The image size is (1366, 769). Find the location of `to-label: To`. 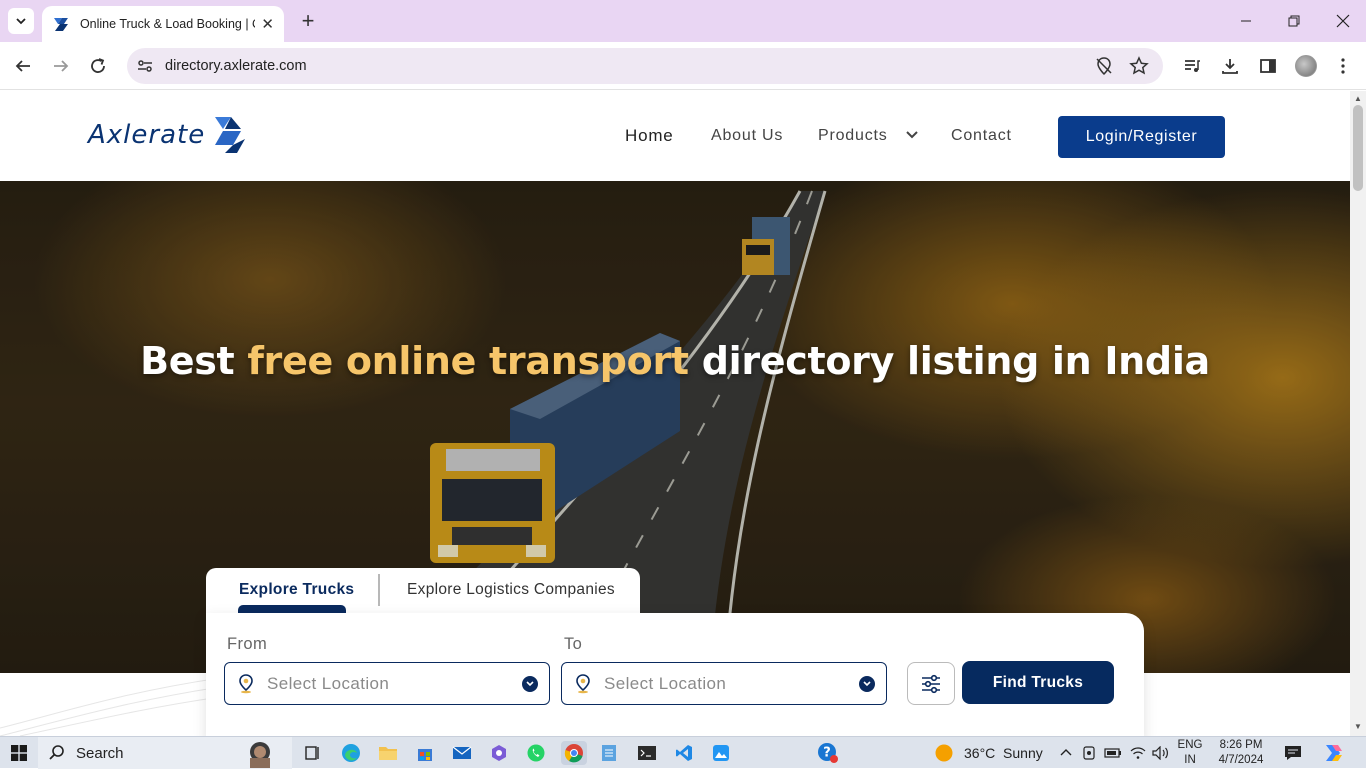

to-label: To is located at coordinates (573, 644).